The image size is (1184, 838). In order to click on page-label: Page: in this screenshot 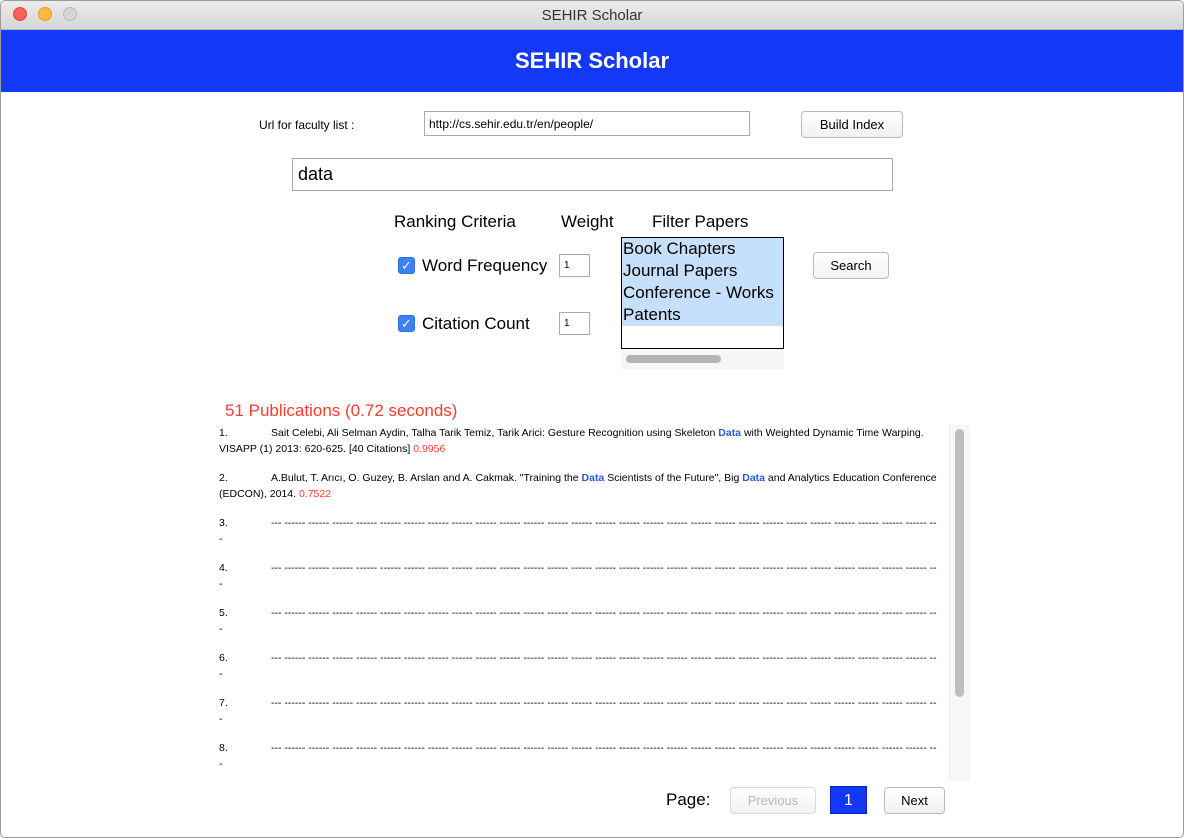, I will do `click(688, 799)`.